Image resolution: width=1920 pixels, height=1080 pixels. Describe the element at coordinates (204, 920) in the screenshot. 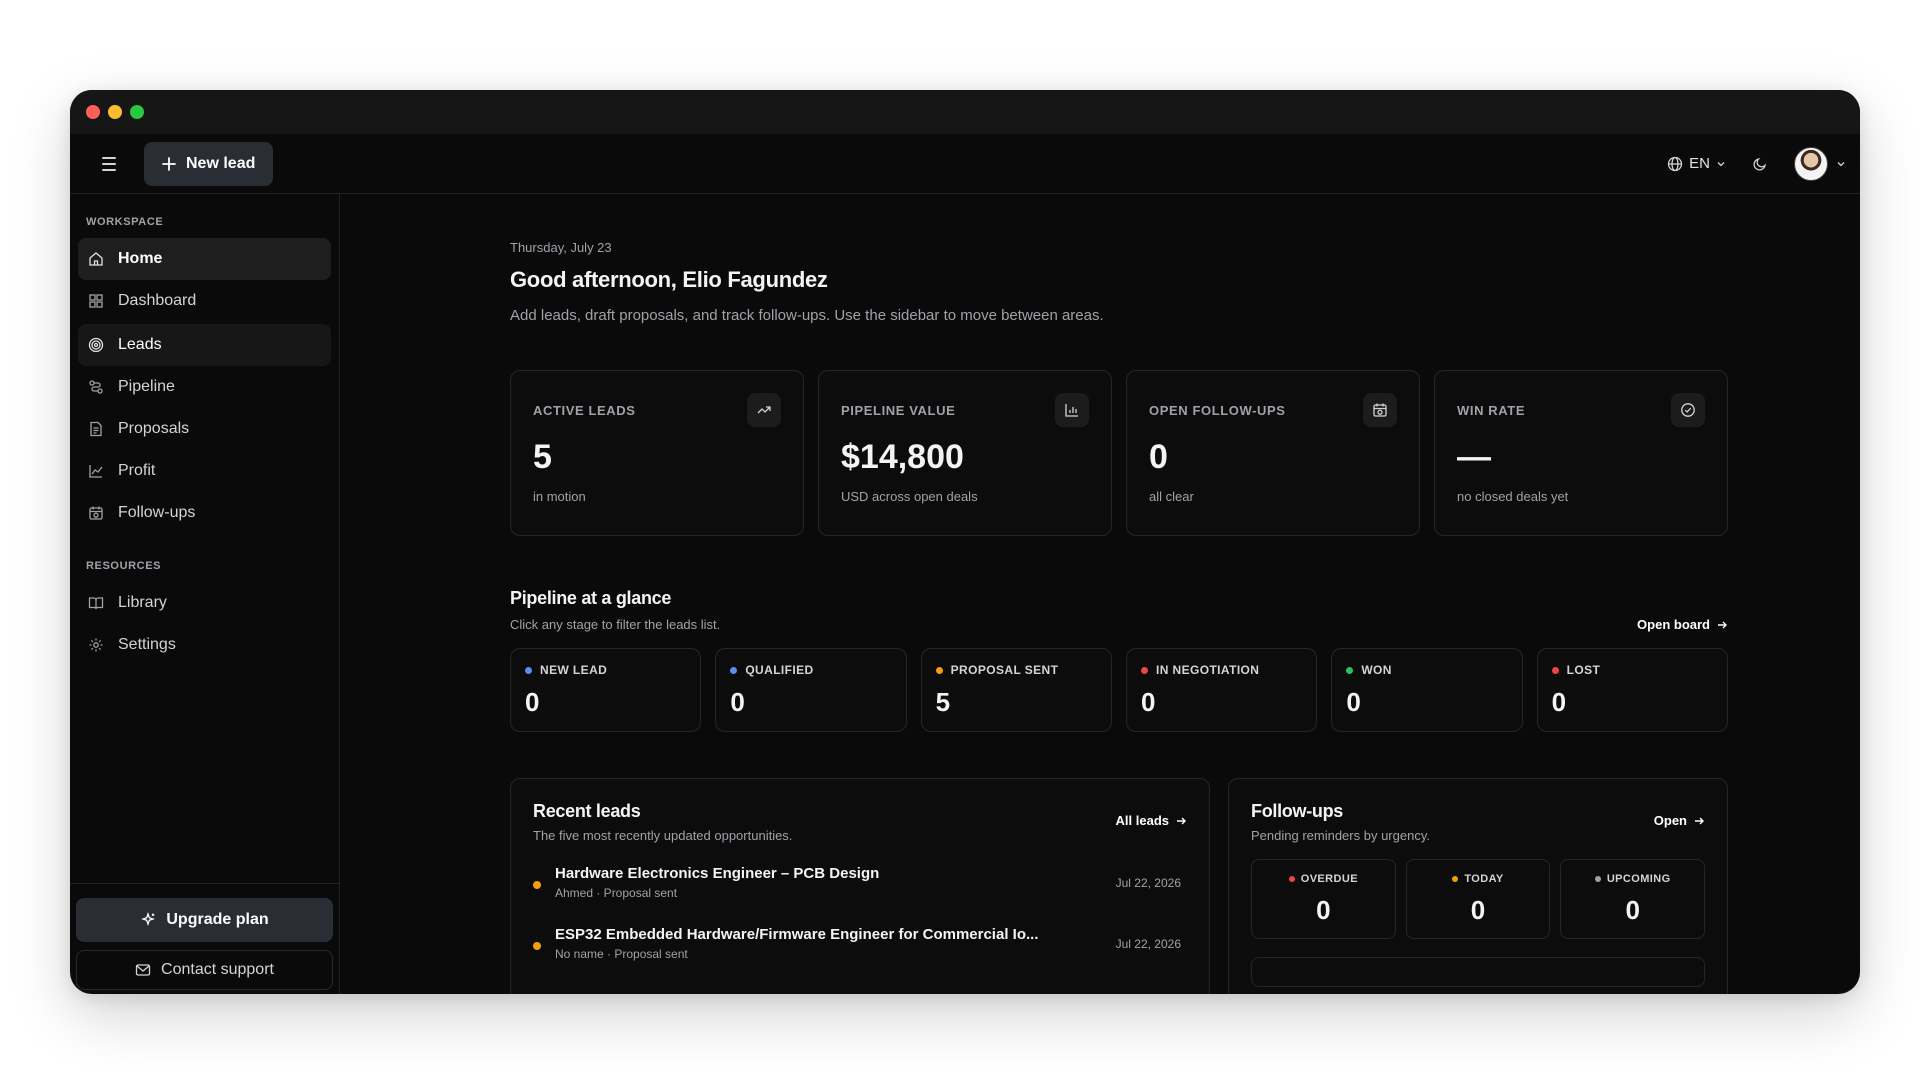

I see `upgrade-plan-button: Upgrade plan` at that location.